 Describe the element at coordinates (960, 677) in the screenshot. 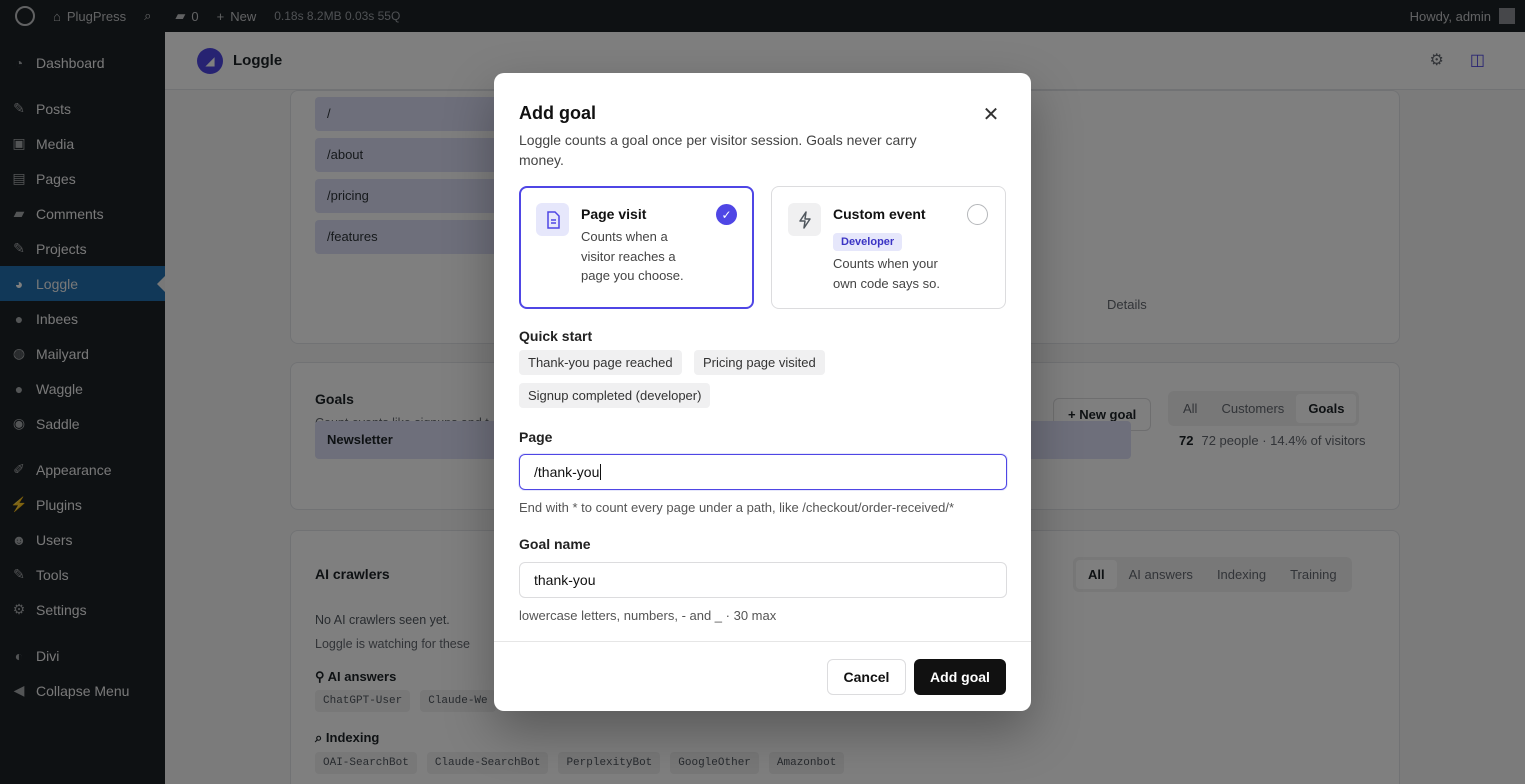

I see `add-goal-button: Add goal` at that location.